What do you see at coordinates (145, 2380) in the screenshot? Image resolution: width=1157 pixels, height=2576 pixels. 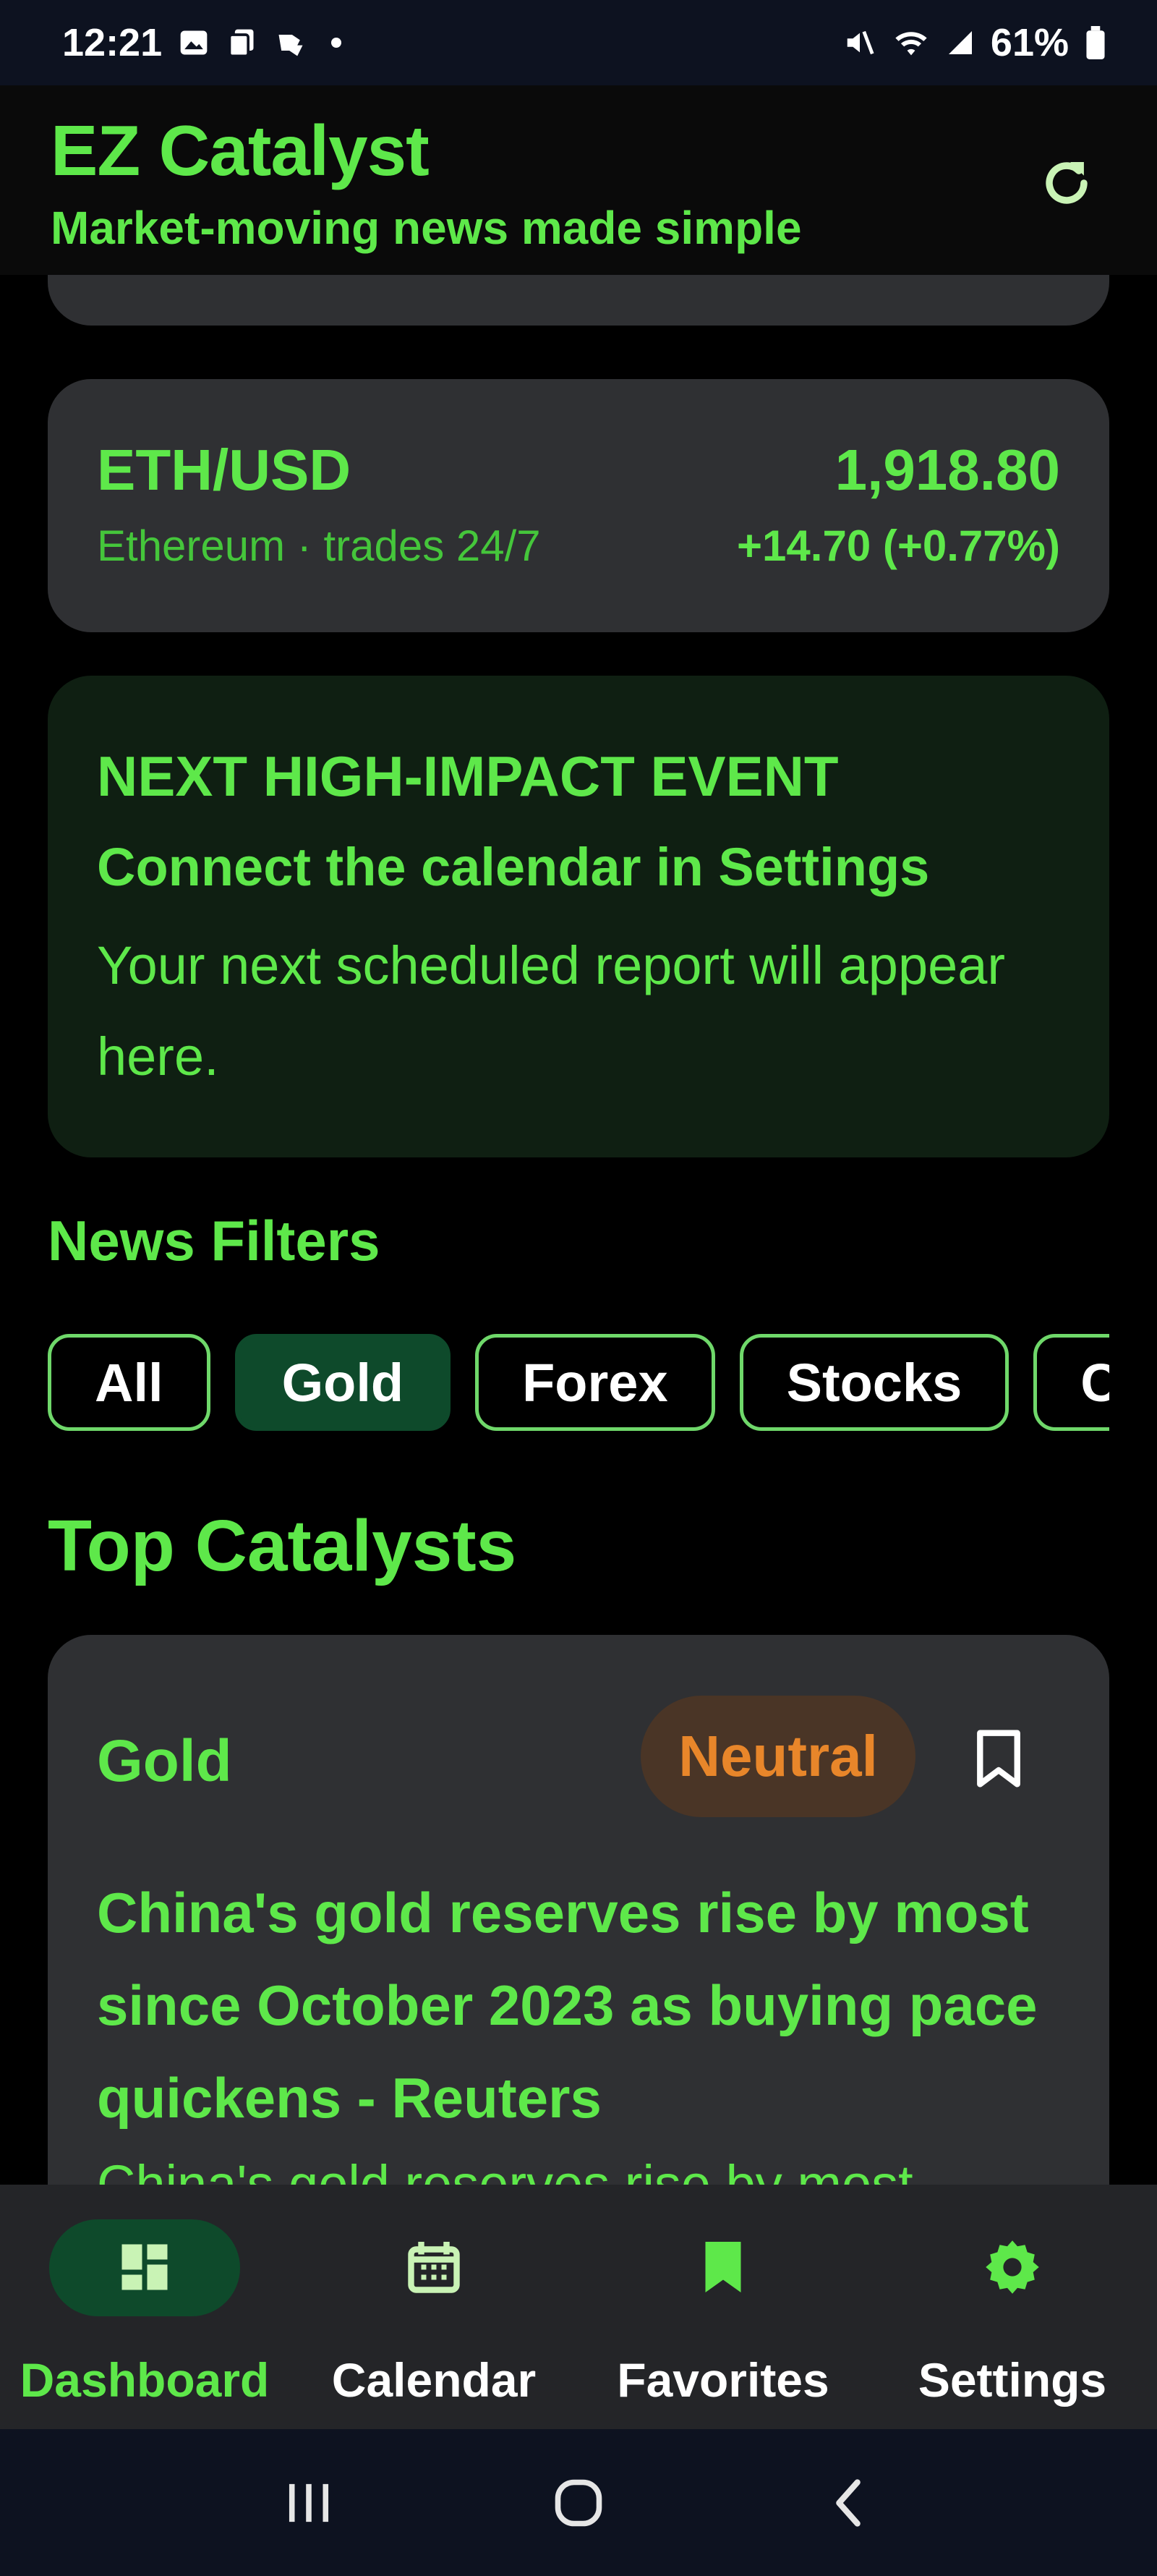 I see `nav-dashboard-label: Dashboard` at bounding box center [145, 2380].